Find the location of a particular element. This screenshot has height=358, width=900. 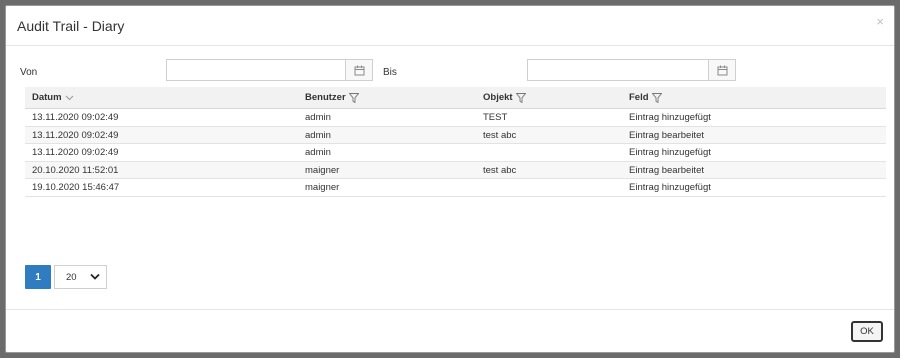

page-size-select: 20 is located at coordinates (80, 277).